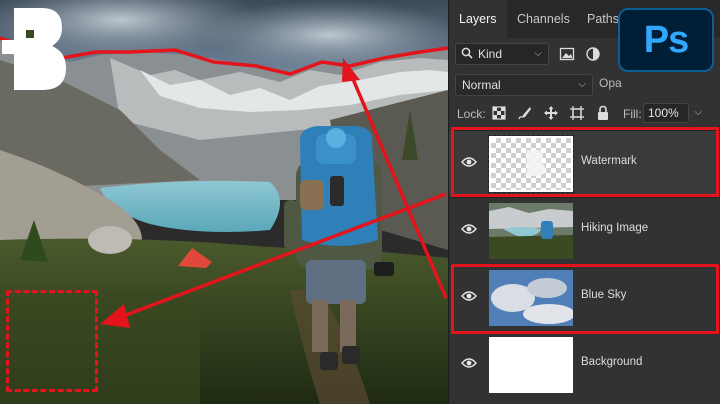 This screenshot has width=720, height=404. I want to click on hiking-thumb-image, so click(531, 231).